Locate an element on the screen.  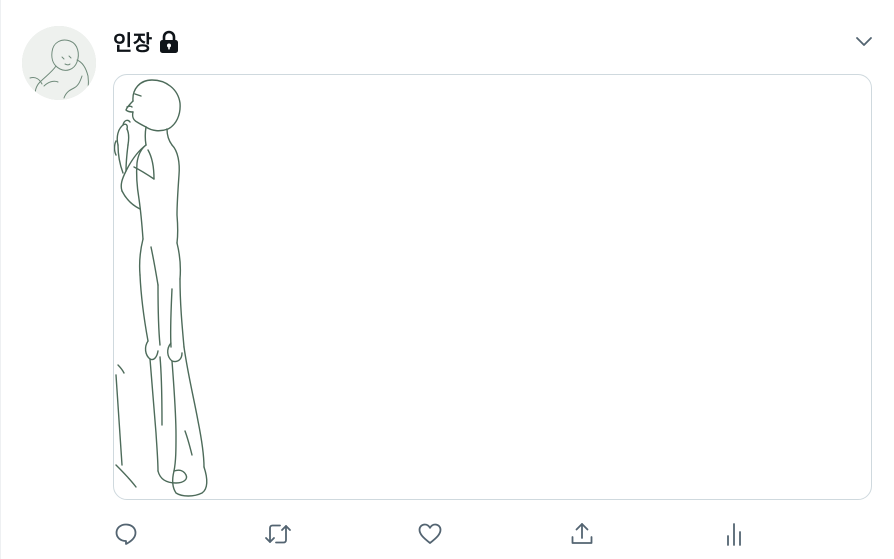
avatar is located at coordinates (59, 63).